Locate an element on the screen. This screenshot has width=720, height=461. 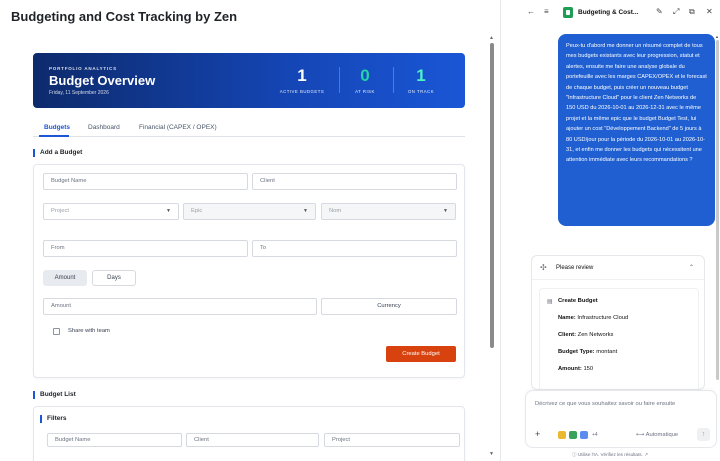
mode-icon: ⟷ is located at coordinates (641, 435).